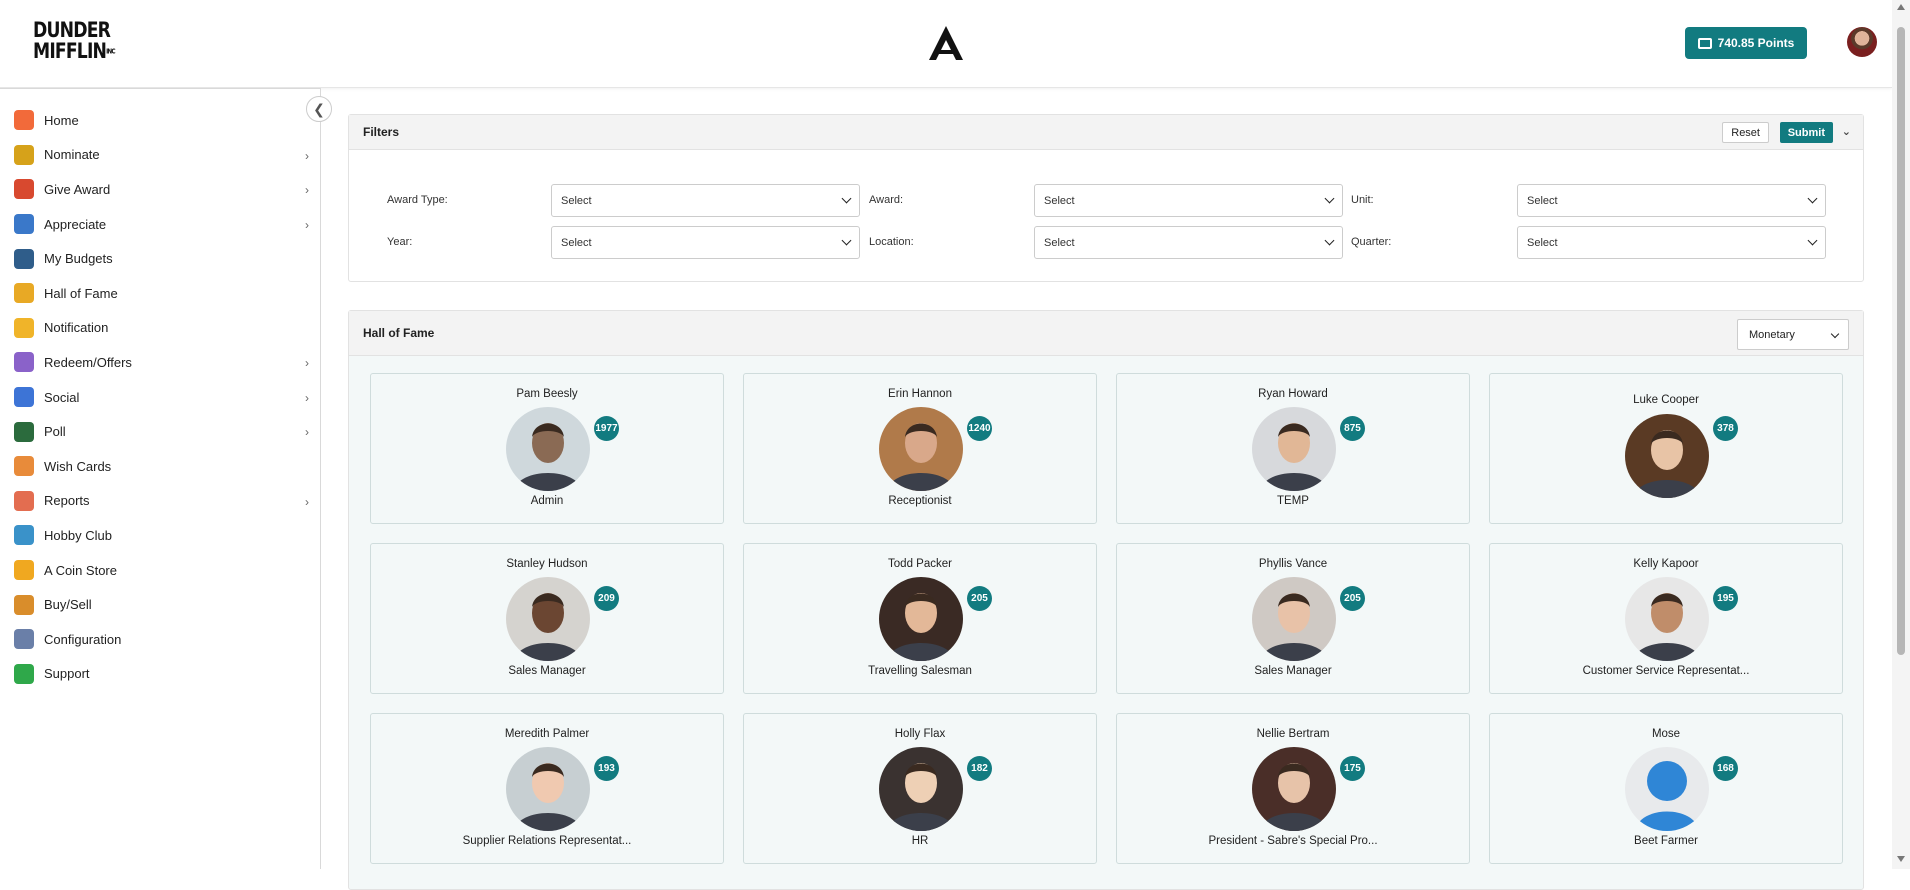 This screenshot has height=890, width=1910. Describe the element at coordinates (1725, 598) in the screenshot. I see `points-badge: 195` at that location.